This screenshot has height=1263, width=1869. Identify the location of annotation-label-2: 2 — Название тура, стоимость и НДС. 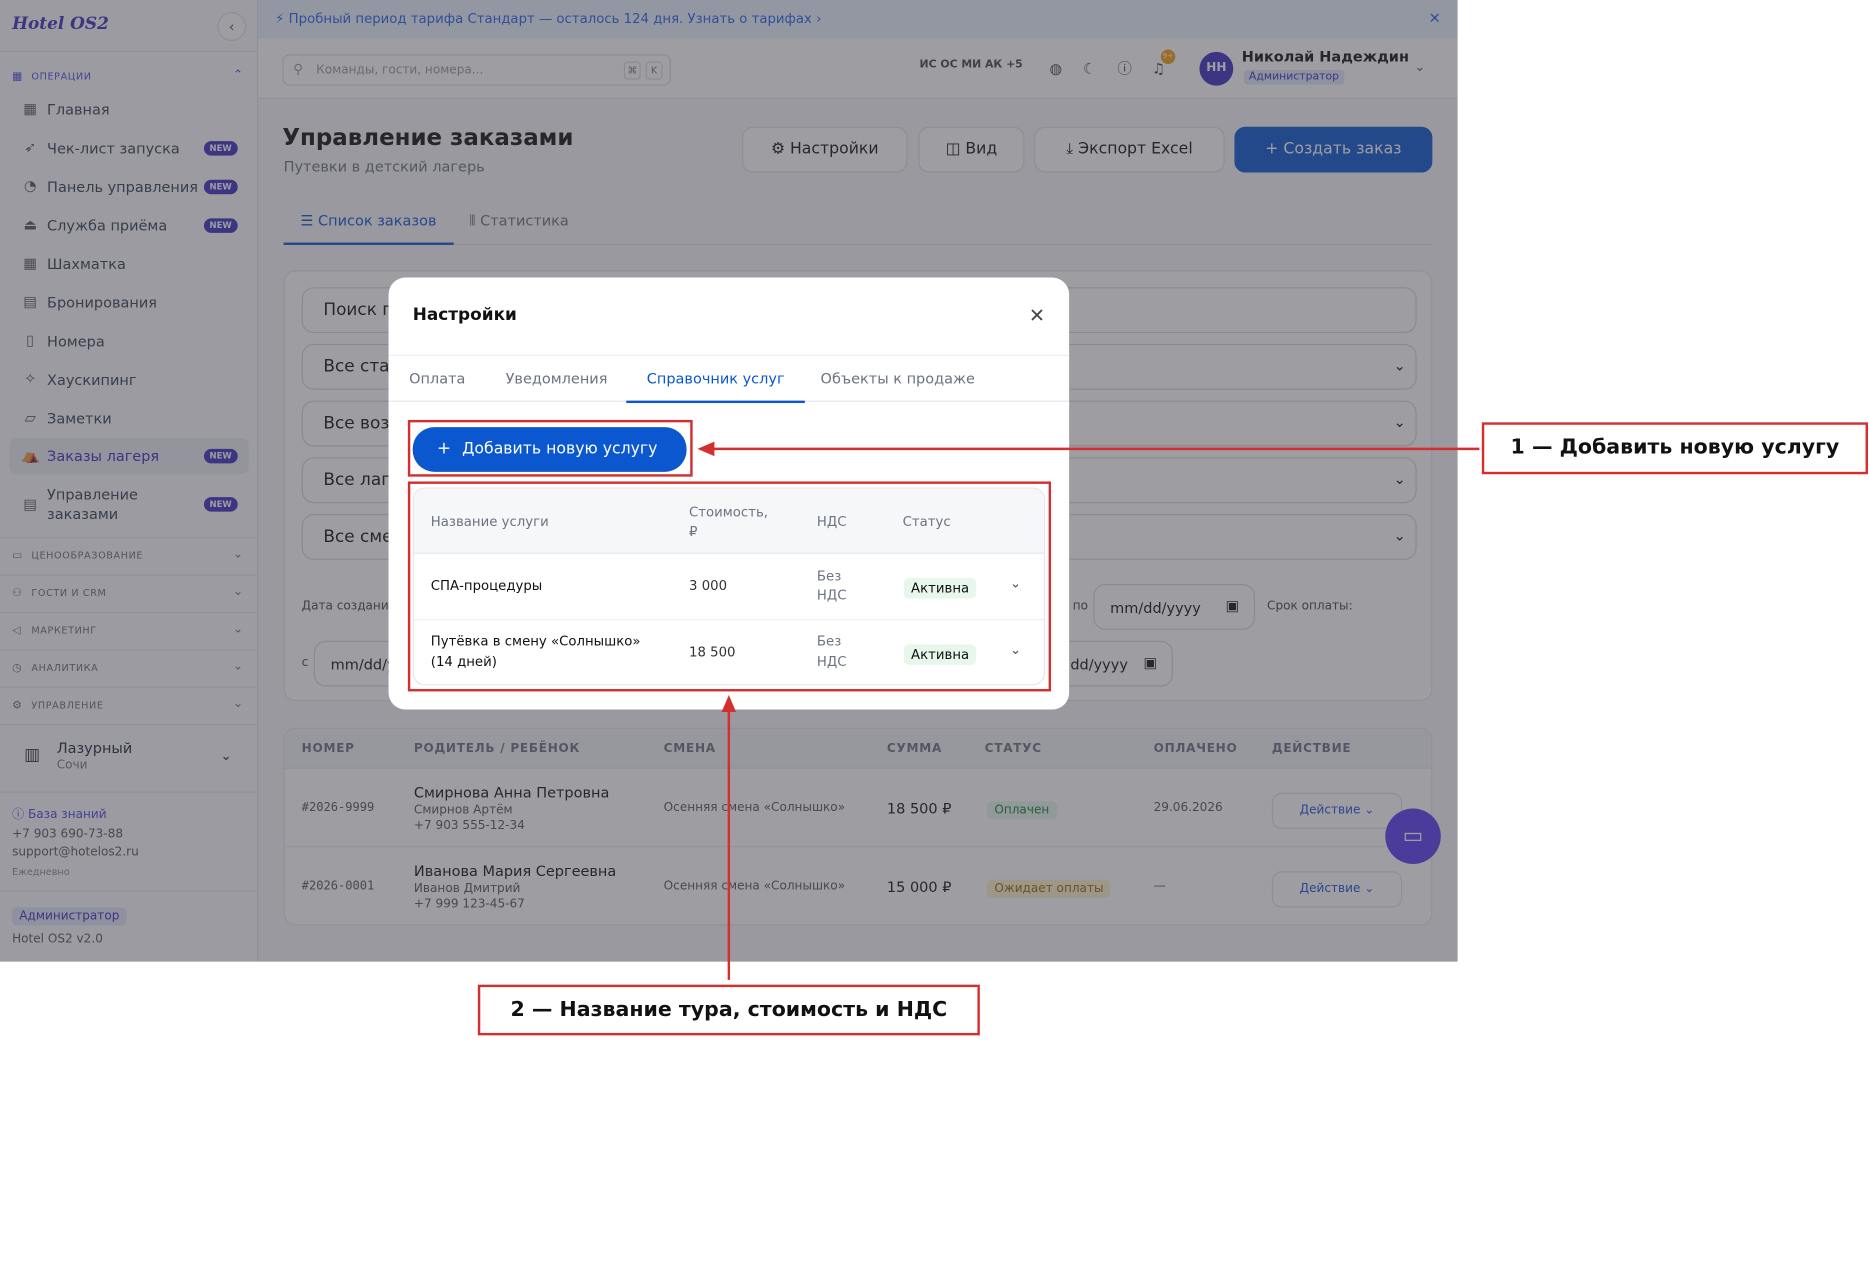
(728, 1010).